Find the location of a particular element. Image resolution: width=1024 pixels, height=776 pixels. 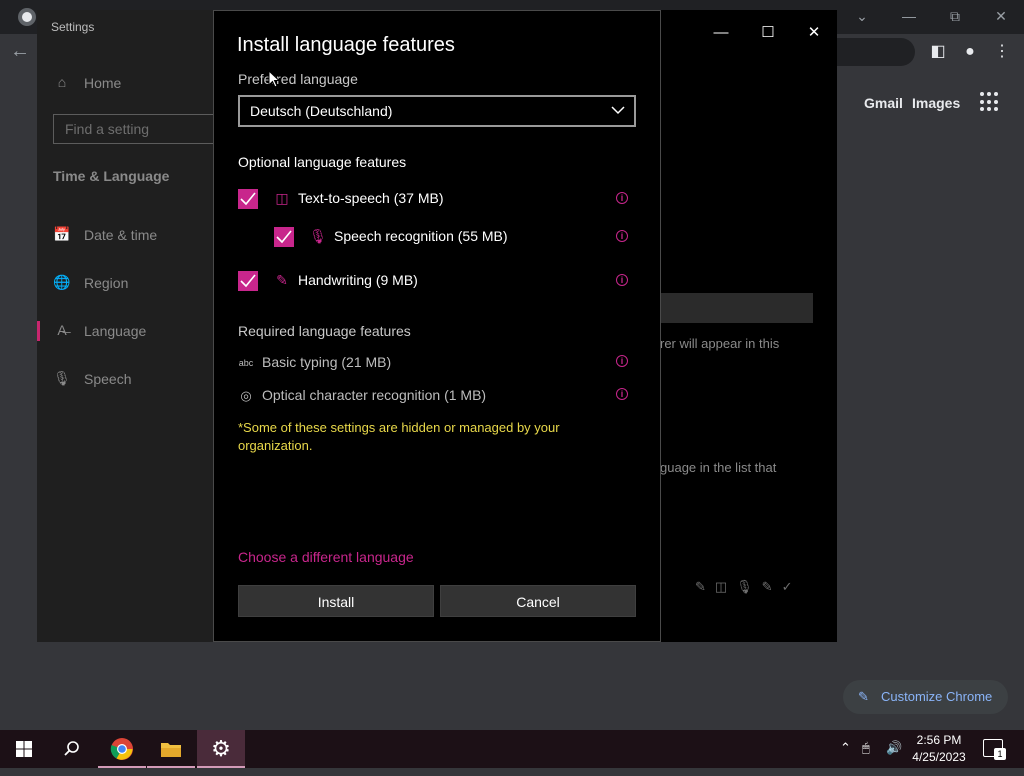

search-button is located at coordinates (72, 749).